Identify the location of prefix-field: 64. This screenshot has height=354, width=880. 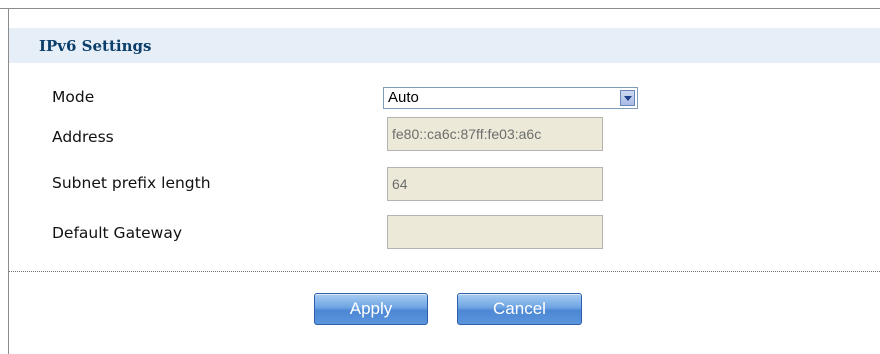
(495, 184).